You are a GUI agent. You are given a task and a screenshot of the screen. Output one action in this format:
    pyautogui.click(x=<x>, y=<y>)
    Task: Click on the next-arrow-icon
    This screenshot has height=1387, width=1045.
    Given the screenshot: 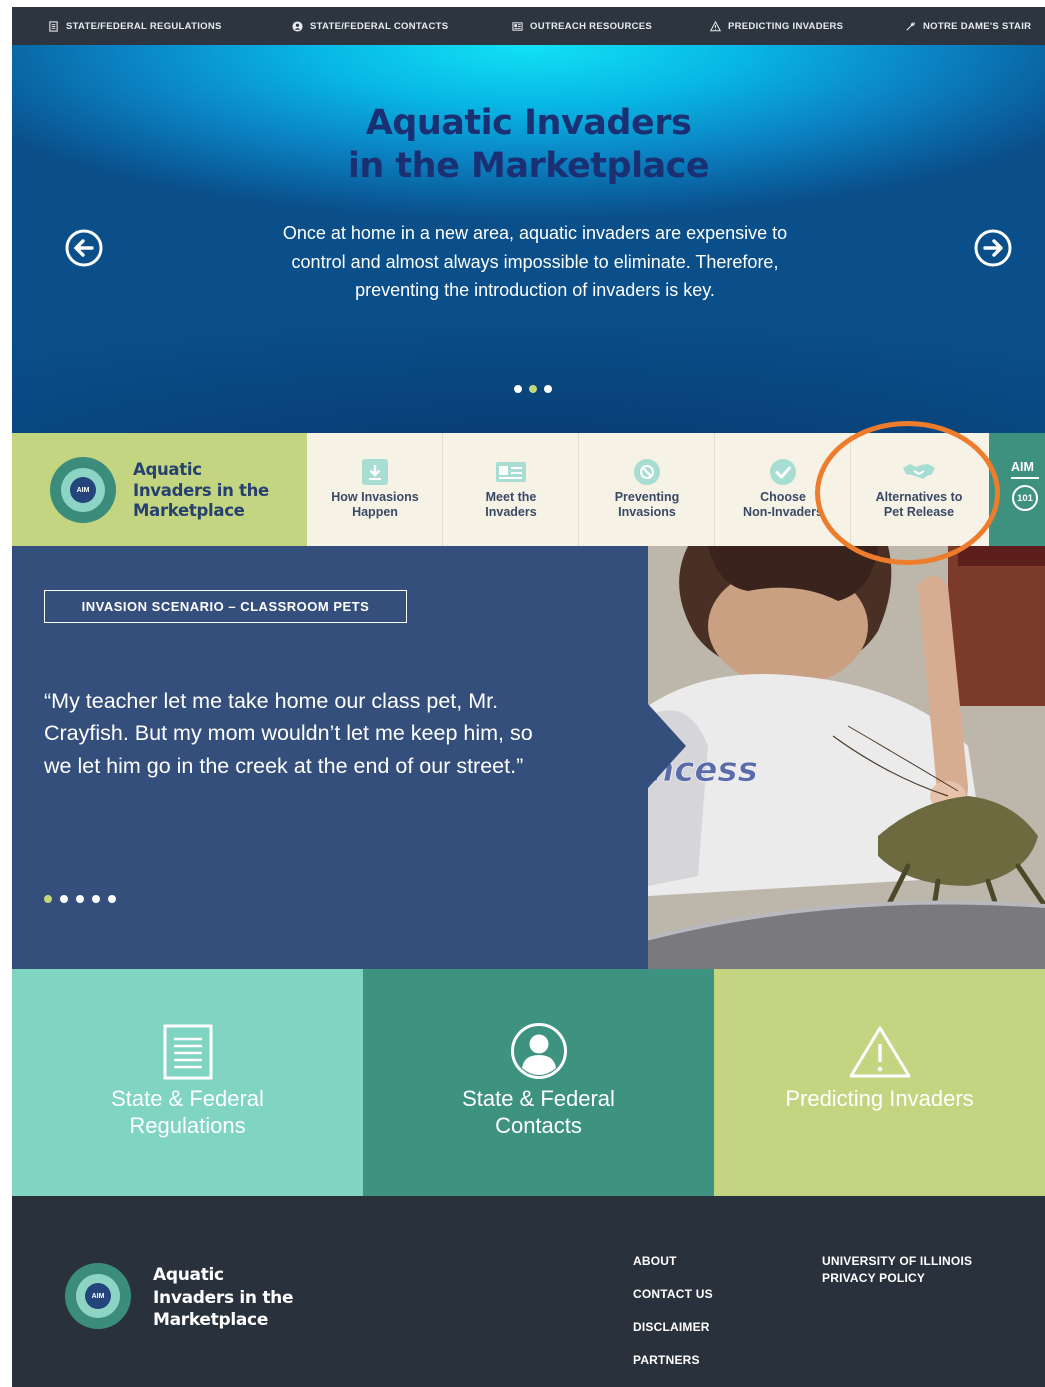 What is the action you would take?
    pyautogui.click(x=993, y=248)
    